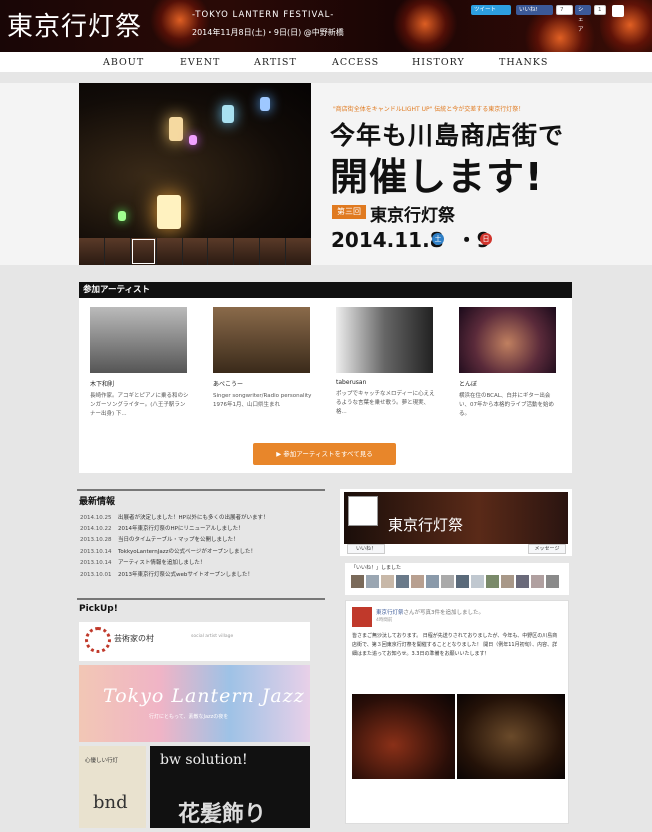  Describe the element at coordinates (186, 575) in the screenshot. I see `news-text: 2013年東京行灯祭公式webサイトオープンしました！` at that location.